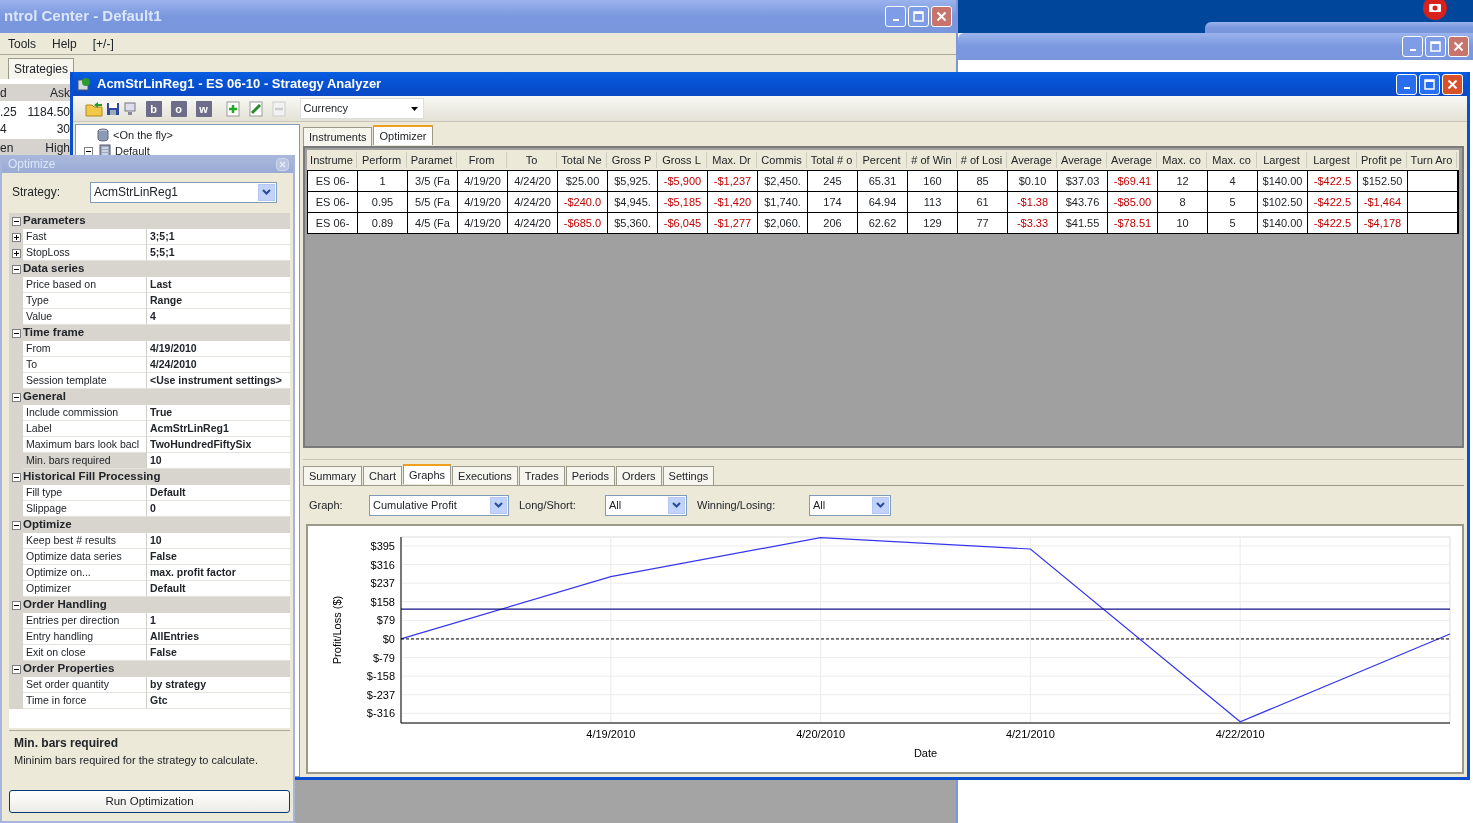 The image size is (1473, 823). I want to click on property-name: Optimize data series, so click(85, 557).